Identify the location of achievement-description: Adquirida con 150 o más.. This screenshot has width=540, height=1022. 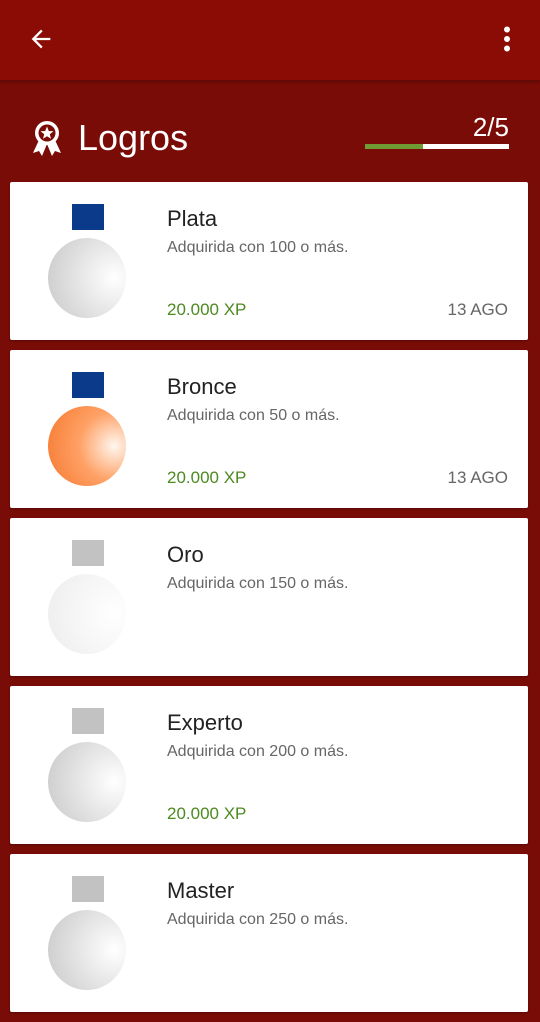
(258, 583).